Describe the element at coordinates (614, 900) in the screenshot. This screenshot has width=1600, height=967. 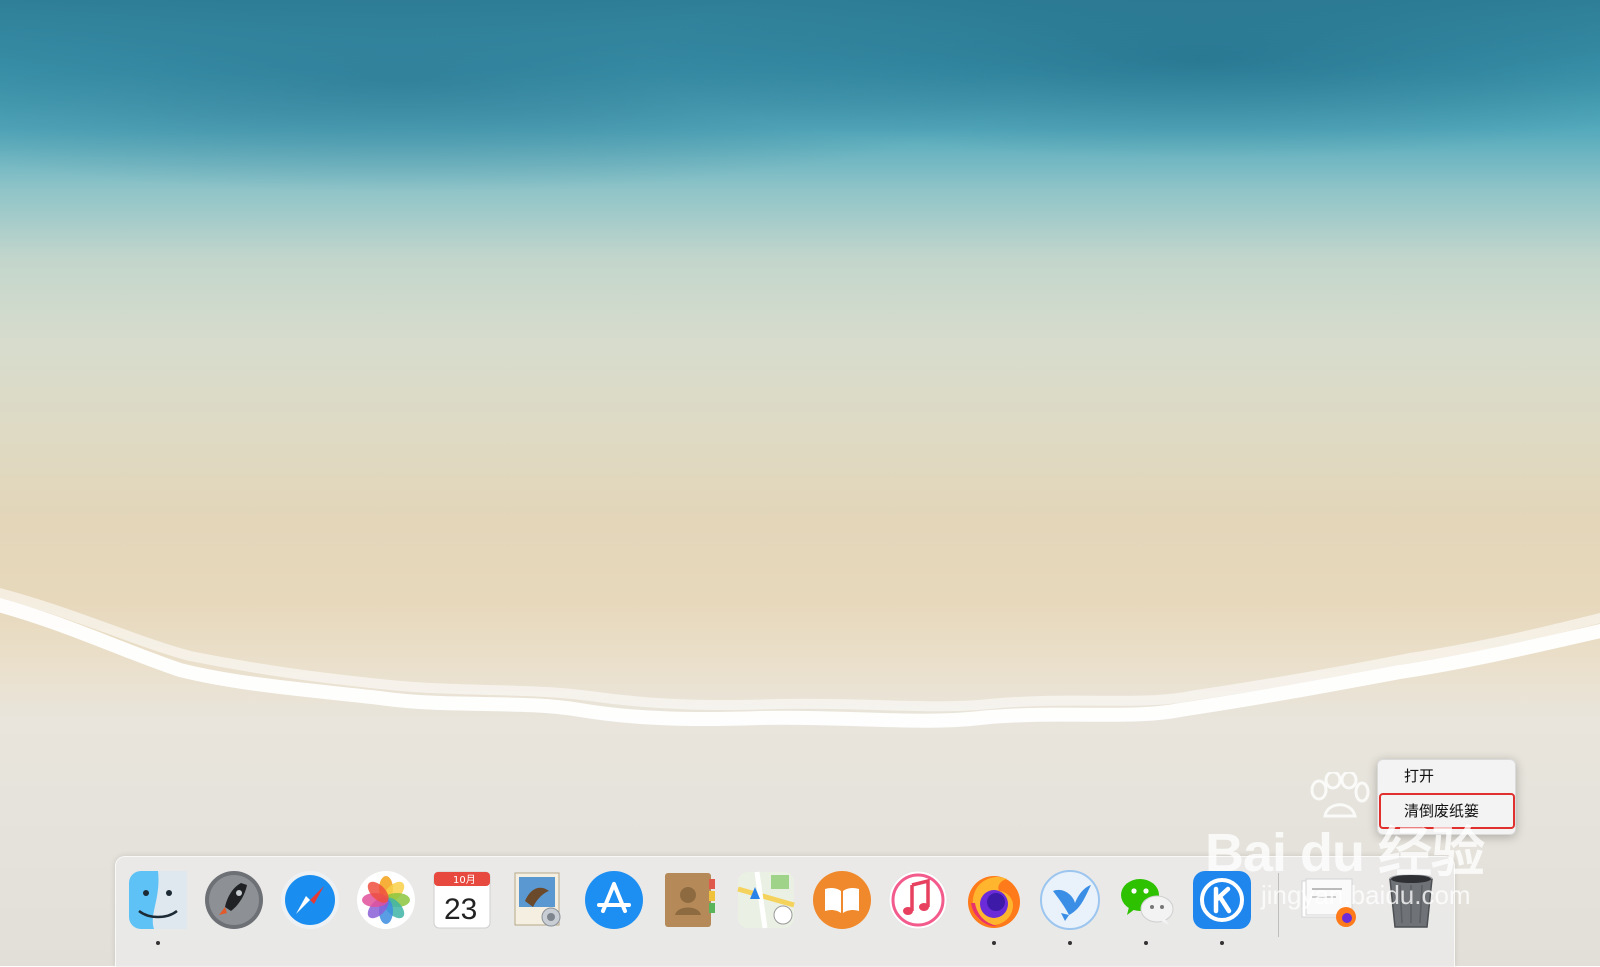
I see `app-store-icon` at that location.